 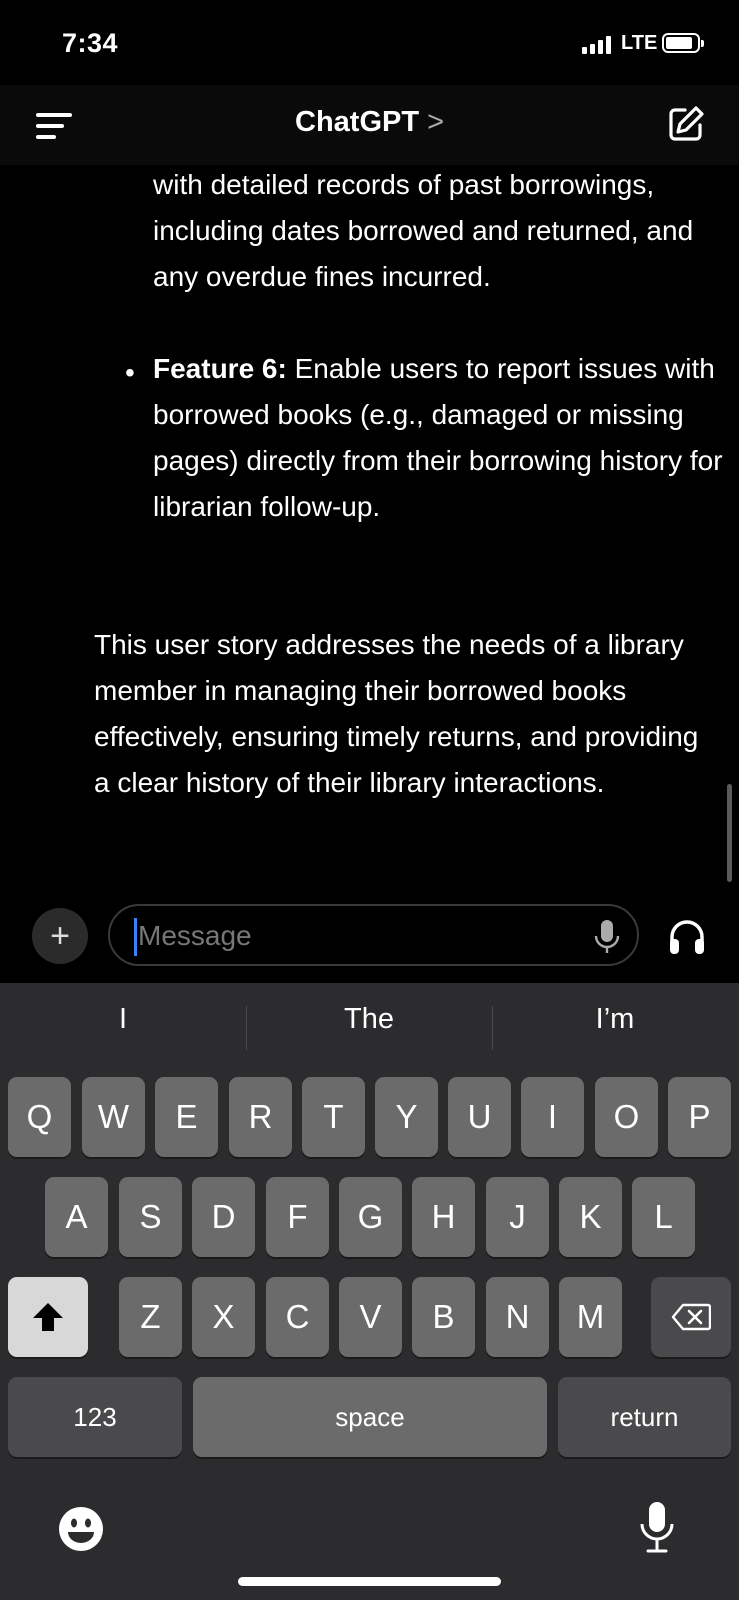 What do you see at coordinates (223, 1317) in the screenshot?
I see `key-x: X` at bounding box center [223, 1317].